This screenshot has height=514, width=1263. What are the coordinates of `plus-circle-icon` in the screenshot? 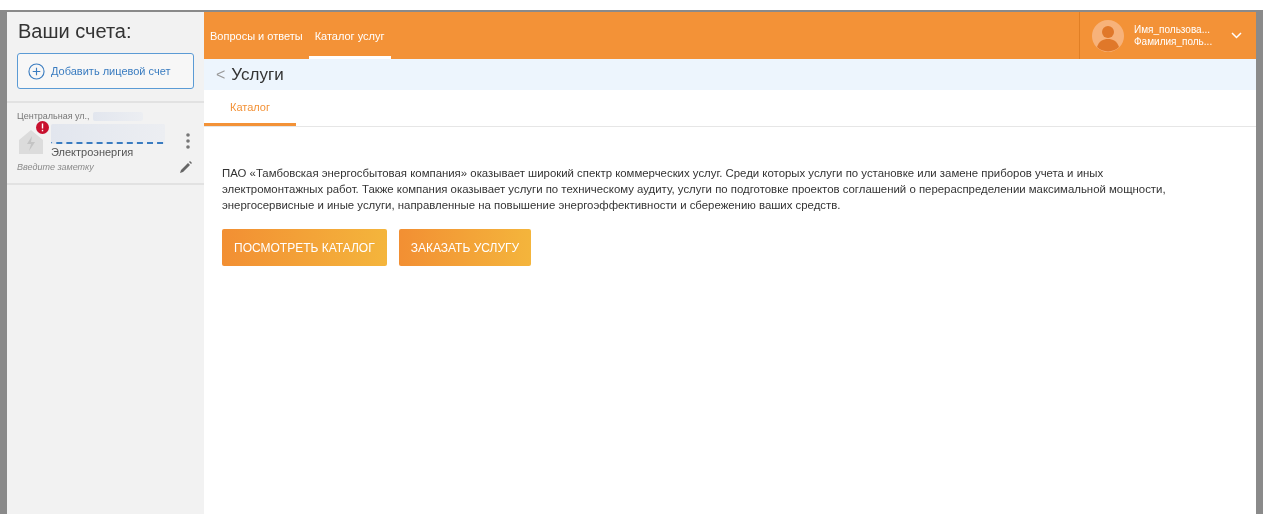 It's located at (36, 71).